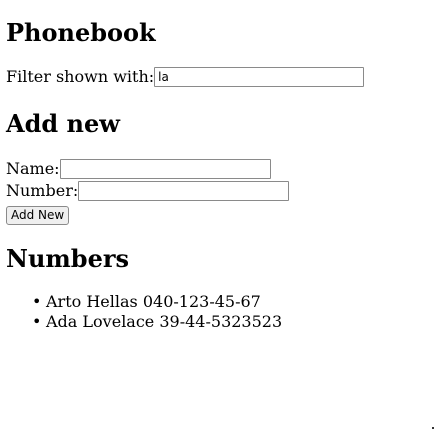  Describe the element at coordinates (81, 32) in the screenshot. I see `page-title: Phonebook` at that location.